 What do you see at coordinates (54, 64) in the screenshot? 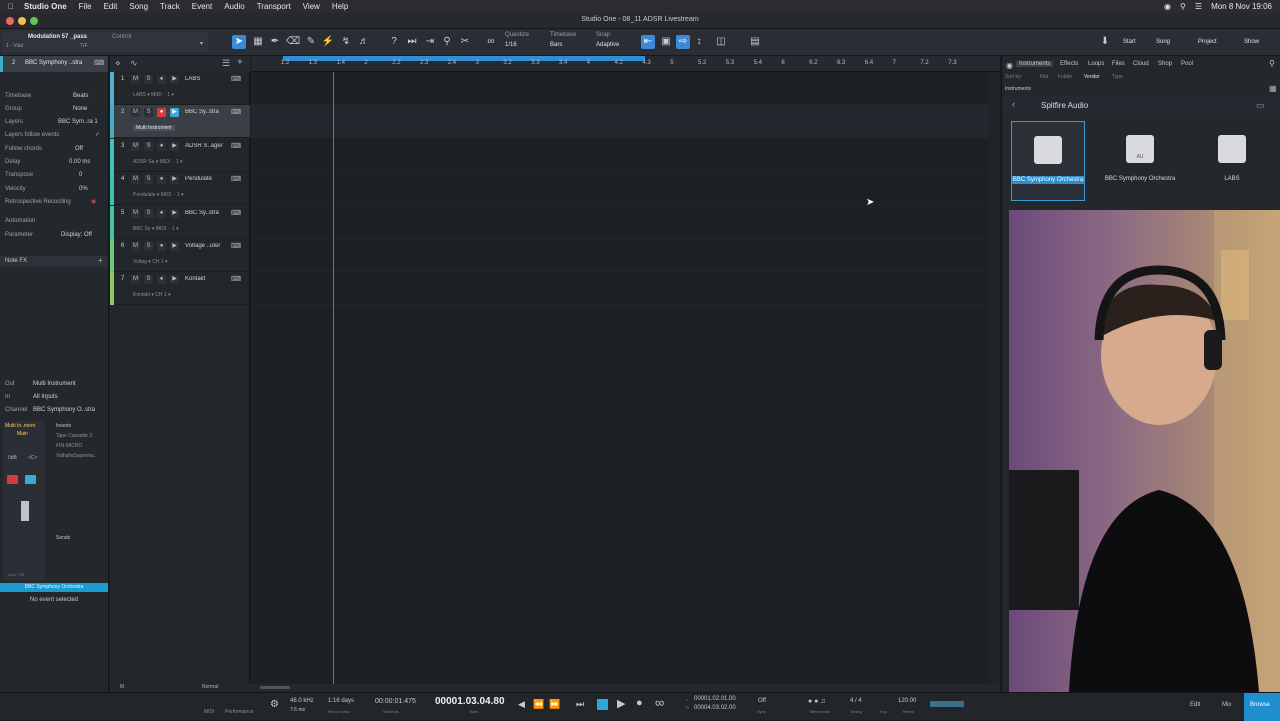
I see `inspector-track-header: 2 BBC Symphony ..stra ⌨` at bounding box center [54, 64].